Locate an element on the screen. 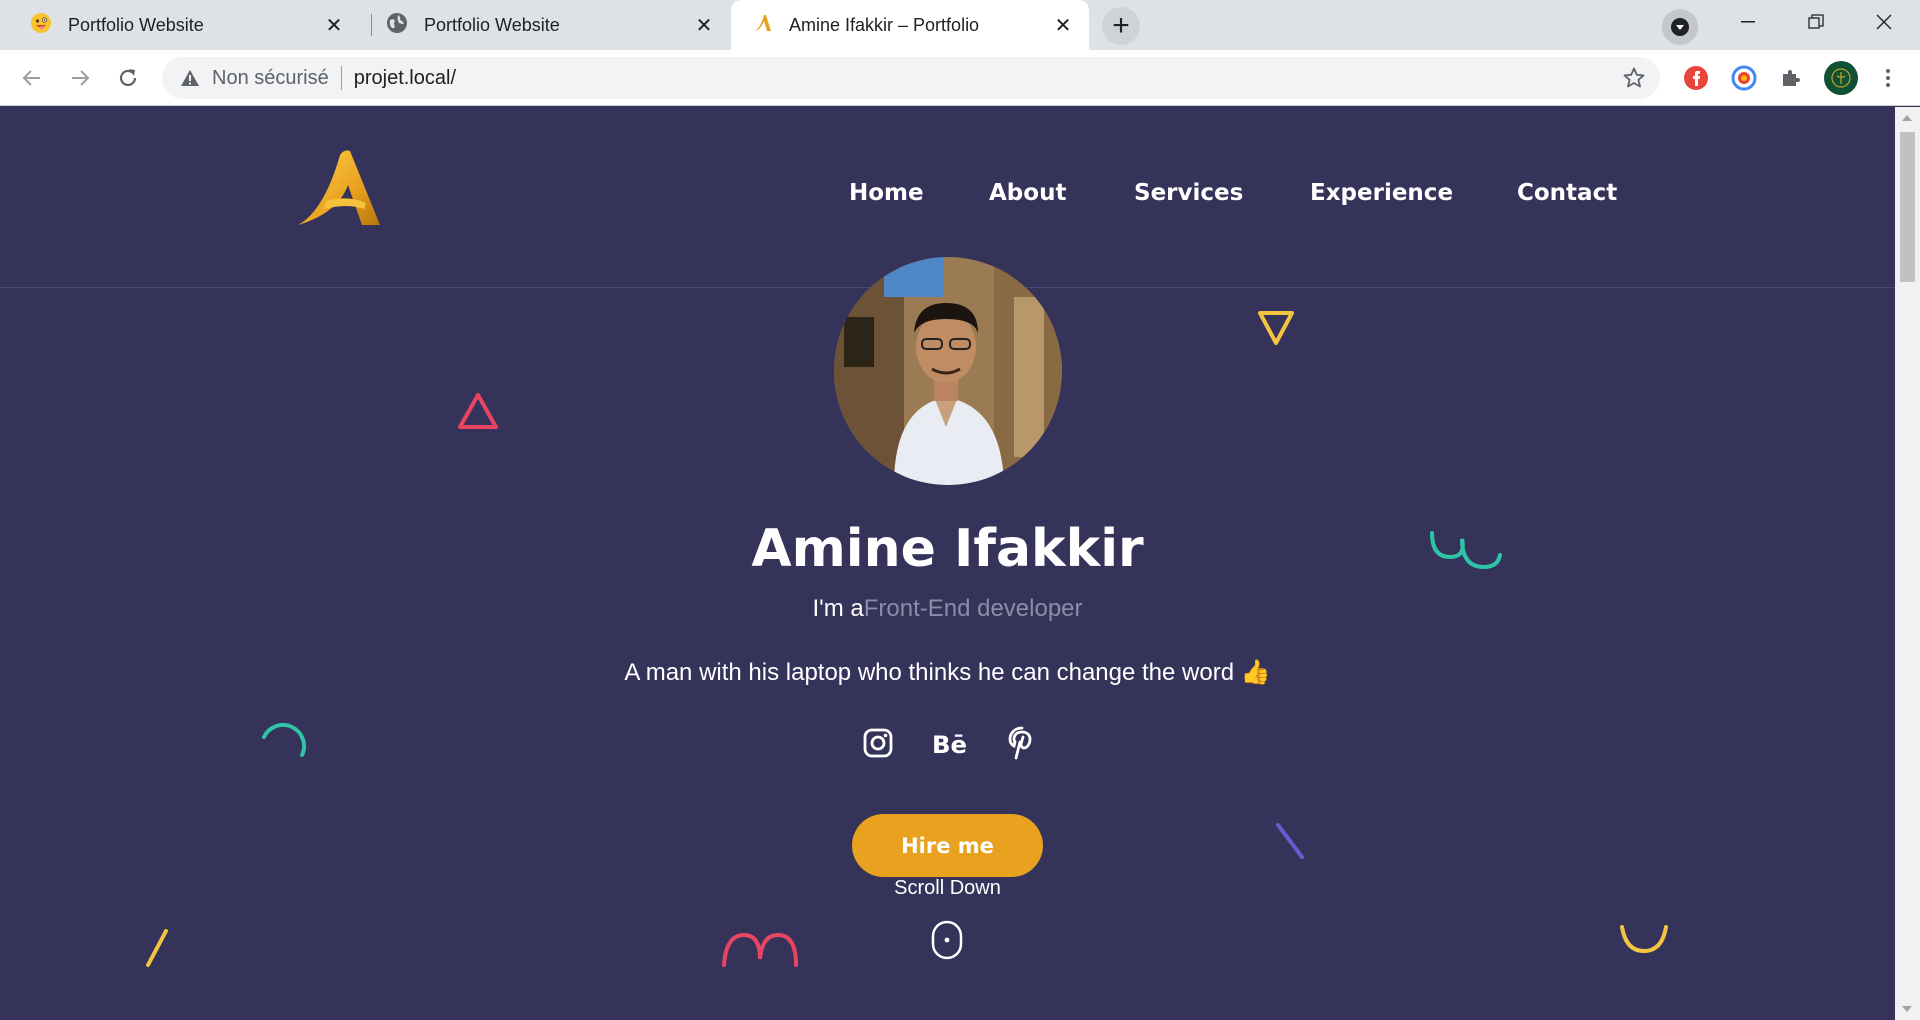 The width and height of the screenshot is (1920, 1020). nav-home: Home is located at coordinates (886, 193).